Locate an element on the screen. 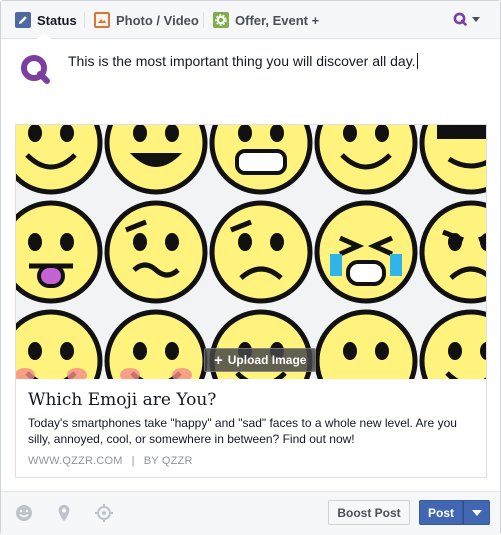 The height and width of the screenshot is (535, 501). pencil-icon is located at coordinates (23, 20).